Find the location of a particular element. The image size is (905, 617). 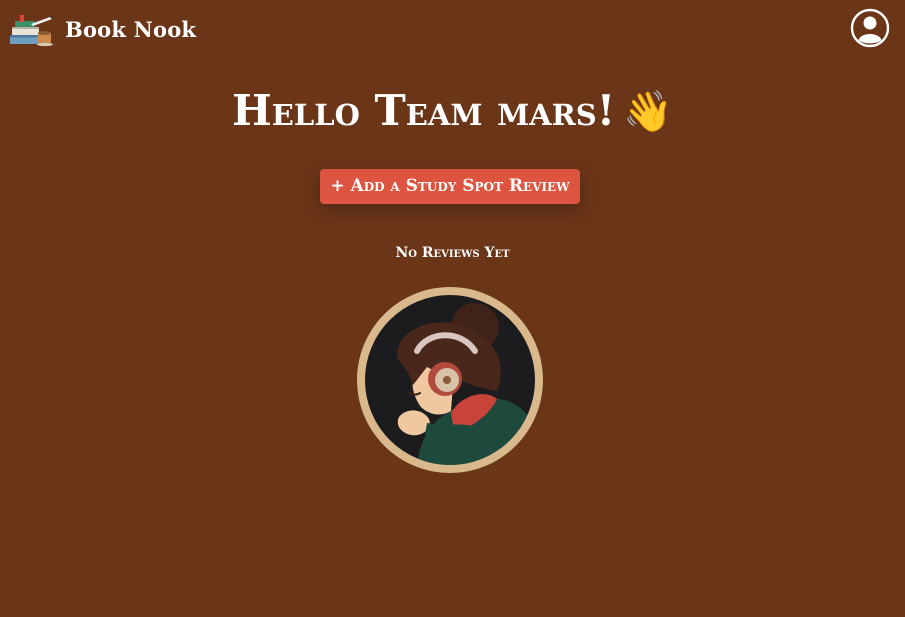

greeting-text: Hello Team mars! is located at coordinates (424, 110).